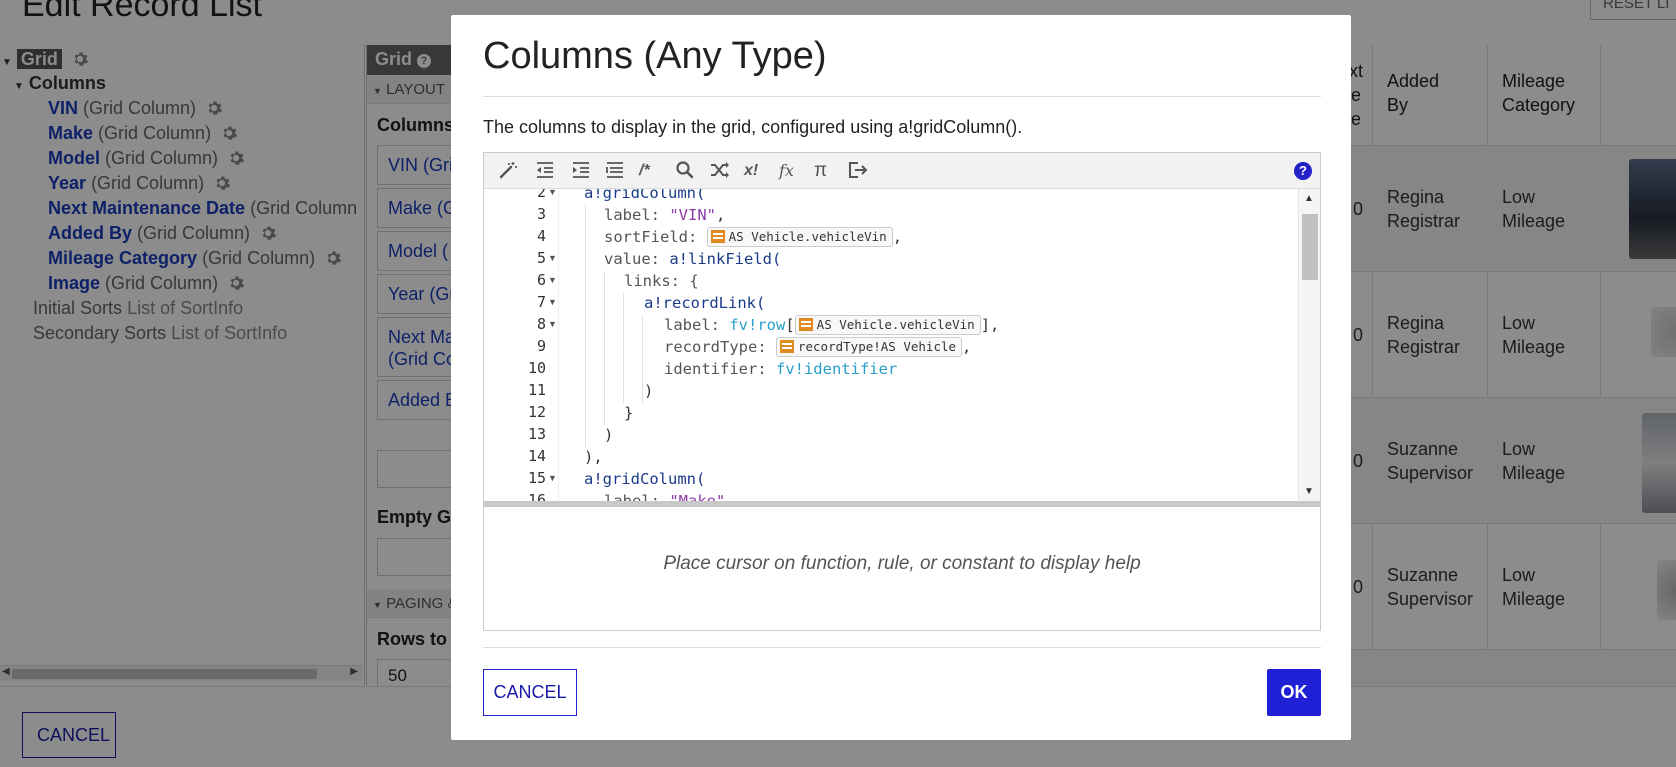 The image size is (1676, 767). I want to click on line-number: 16, so click(536, 496).